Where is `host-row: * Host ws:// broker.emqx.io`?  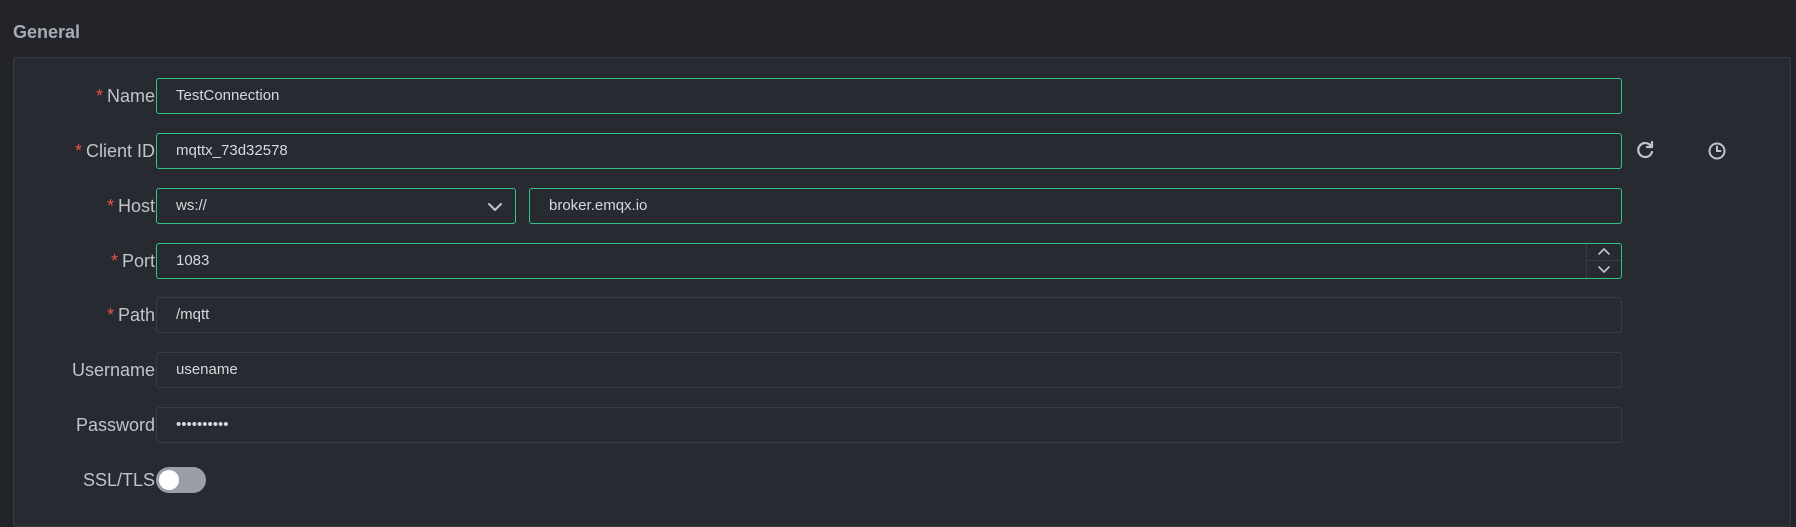
host-row: * Host ws:// broker.emqx.io is located at coordinates (902, 206).